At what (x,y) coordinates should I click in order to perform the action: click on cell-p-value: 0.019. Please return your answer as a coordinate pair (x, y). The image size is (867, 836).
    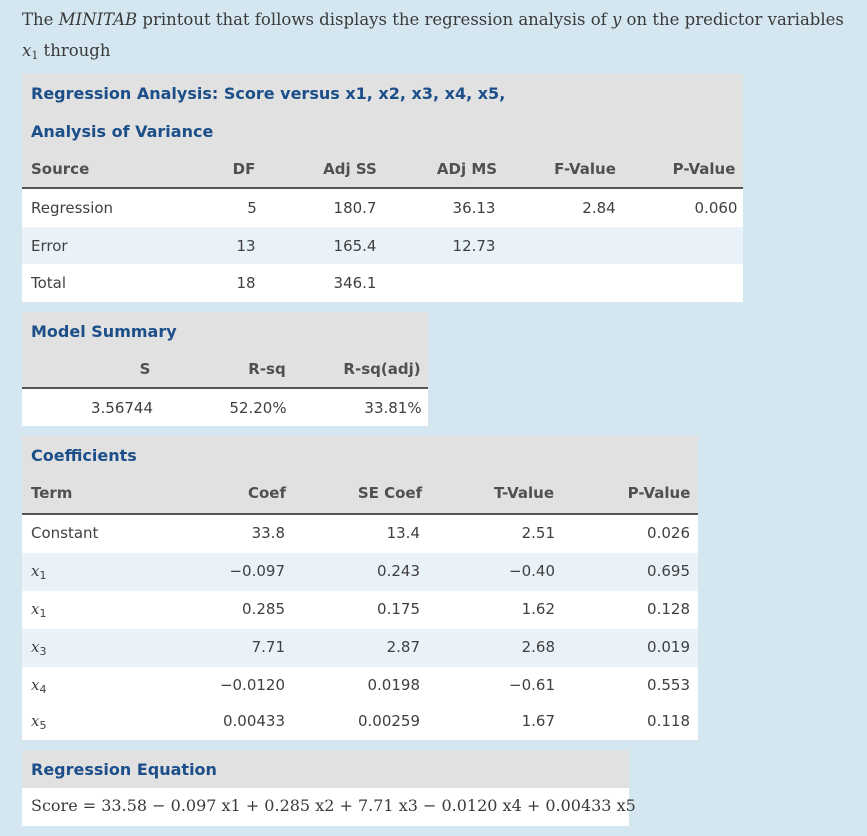
    Looking at the image, I should click on (668, 647).